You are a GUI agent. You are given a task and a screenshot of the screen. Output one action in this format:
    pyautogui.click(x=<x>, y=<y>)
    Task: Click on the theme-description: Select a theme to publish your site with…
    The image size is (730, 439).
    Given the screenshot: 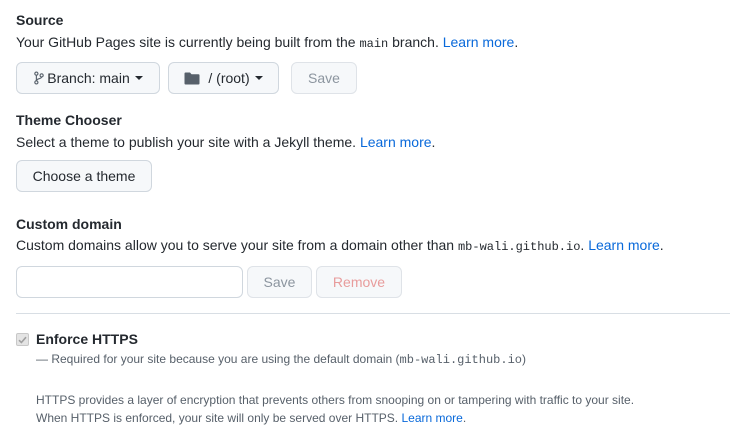 What is the action you would take?
    pyautogui.click(x=225, y=142)
    